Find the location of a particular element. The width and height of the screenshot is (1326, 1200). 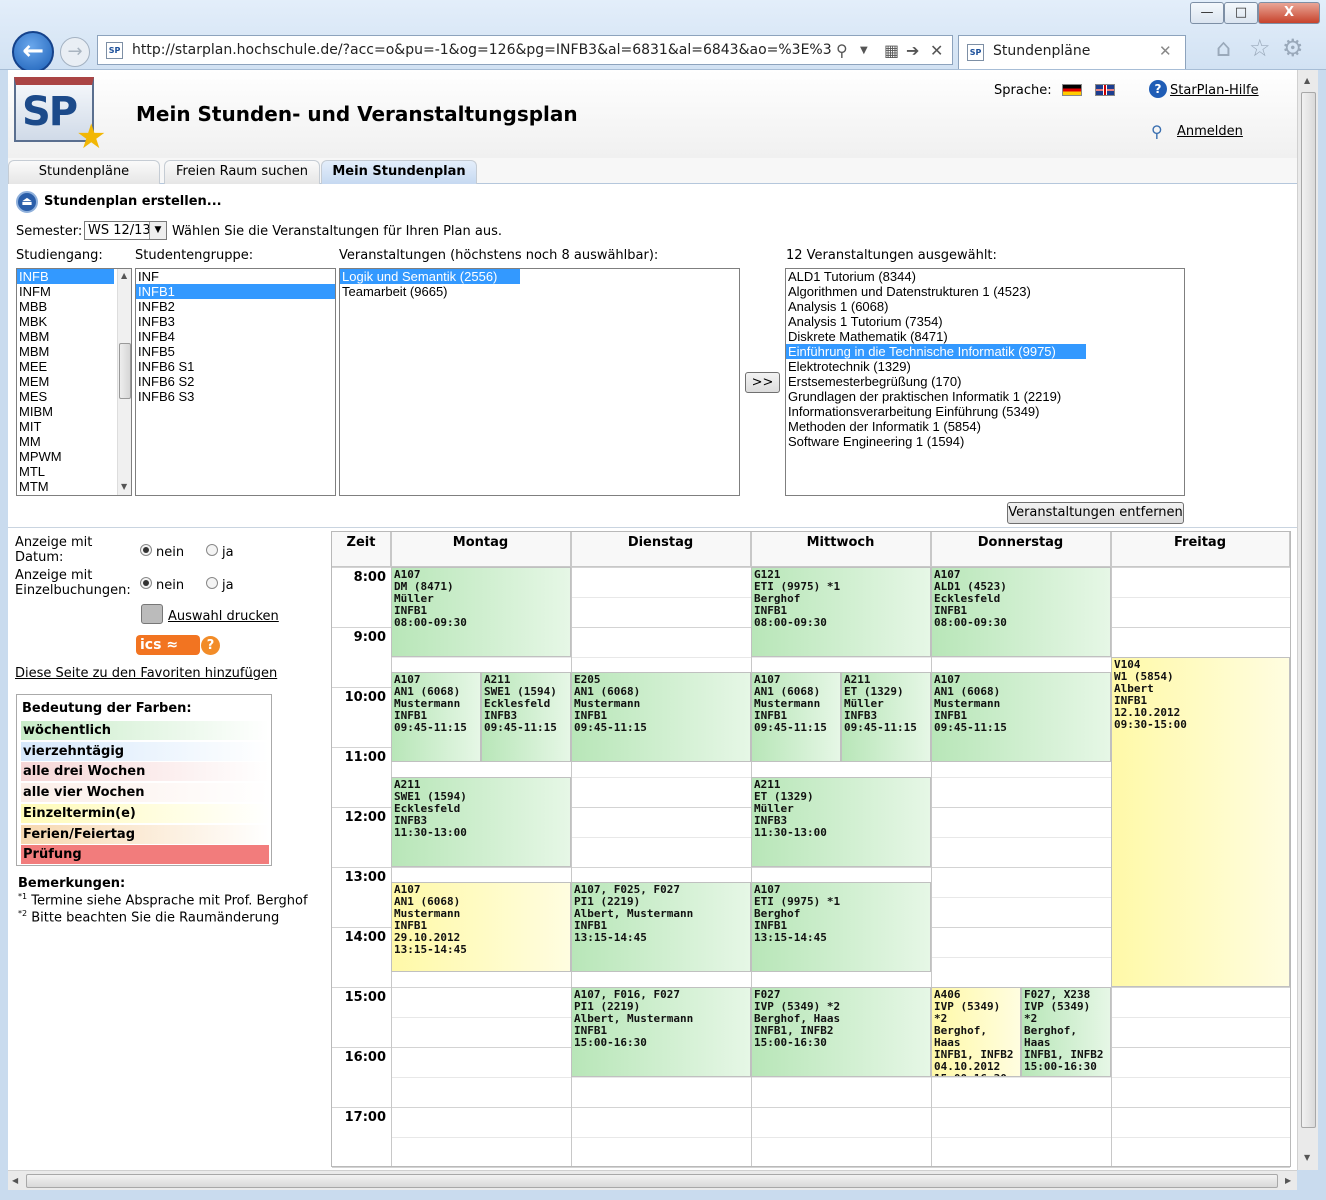

list-item: Erstsemesterbegrüßung (170) is located at coordinates (985, 381).